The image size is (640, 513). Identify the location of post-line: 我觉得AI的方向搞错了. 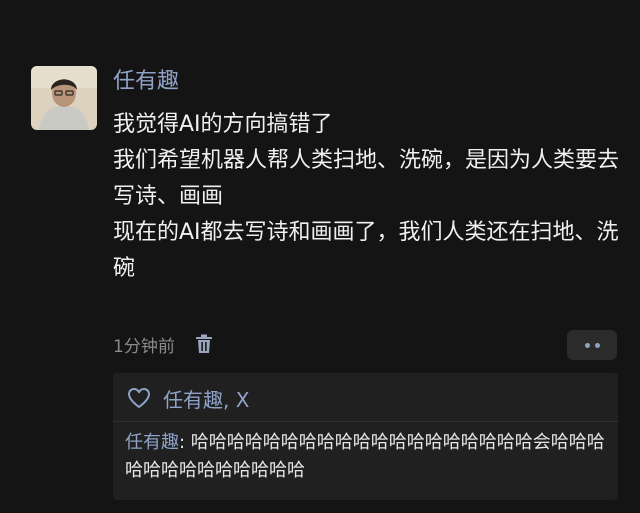
(223, 124).